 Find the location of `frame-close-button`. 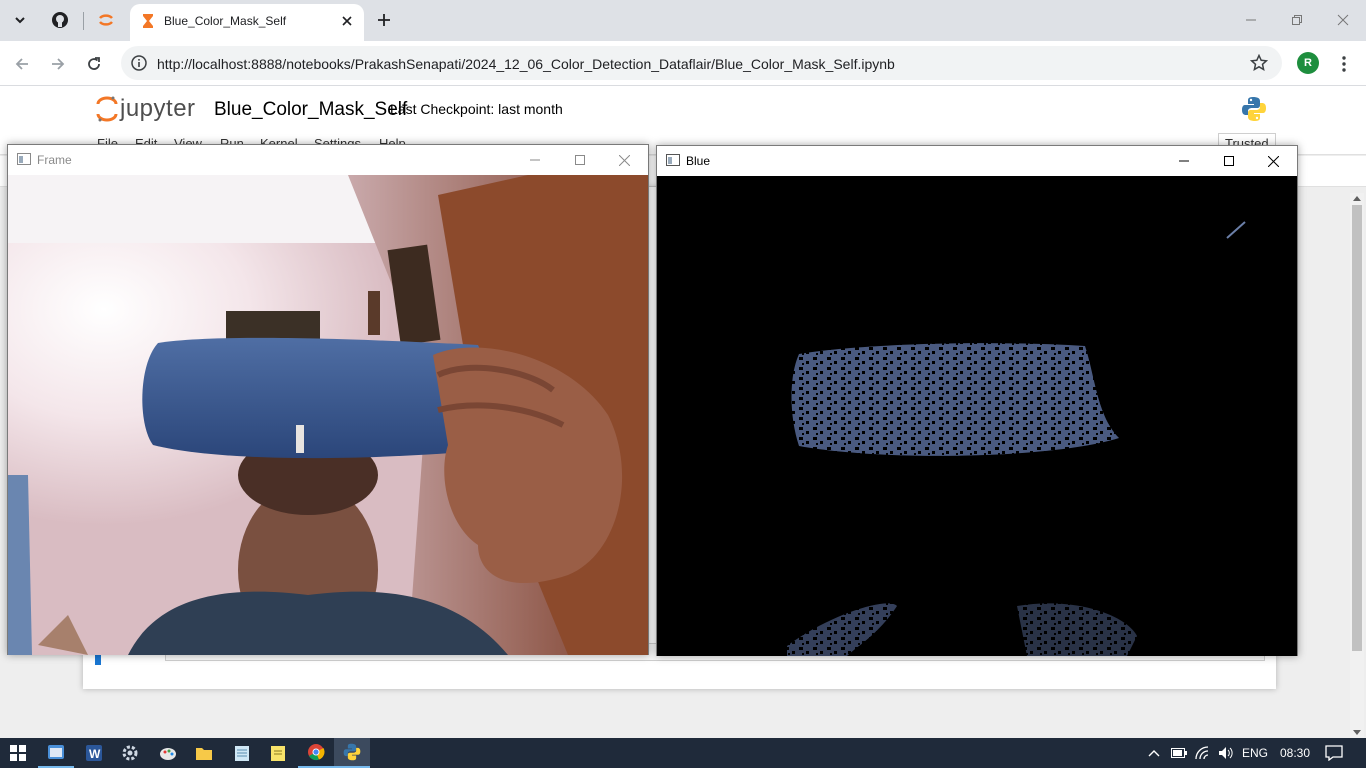

frame-close-button is located at coordinates (624, 160).